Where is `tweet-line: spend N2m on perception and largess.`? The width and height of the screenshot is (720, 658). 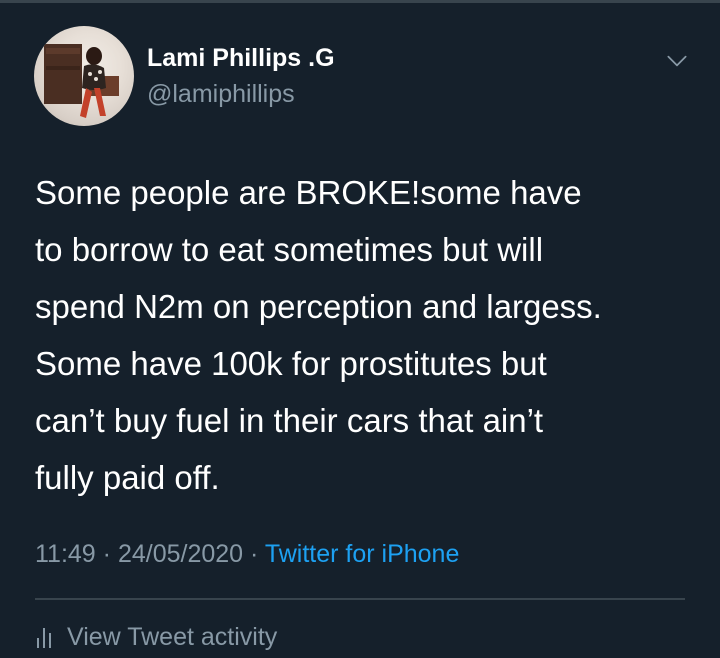
tweet-line: spend N2m on perception and largess. is located at coordinates (318, 306).